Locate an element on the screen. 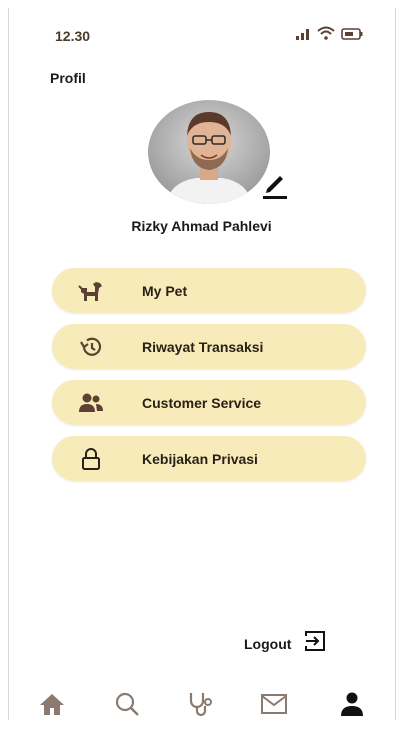  menu-item-kebijakan-privasi: Kebijakan Privasi is located at coordinates (209, 458).